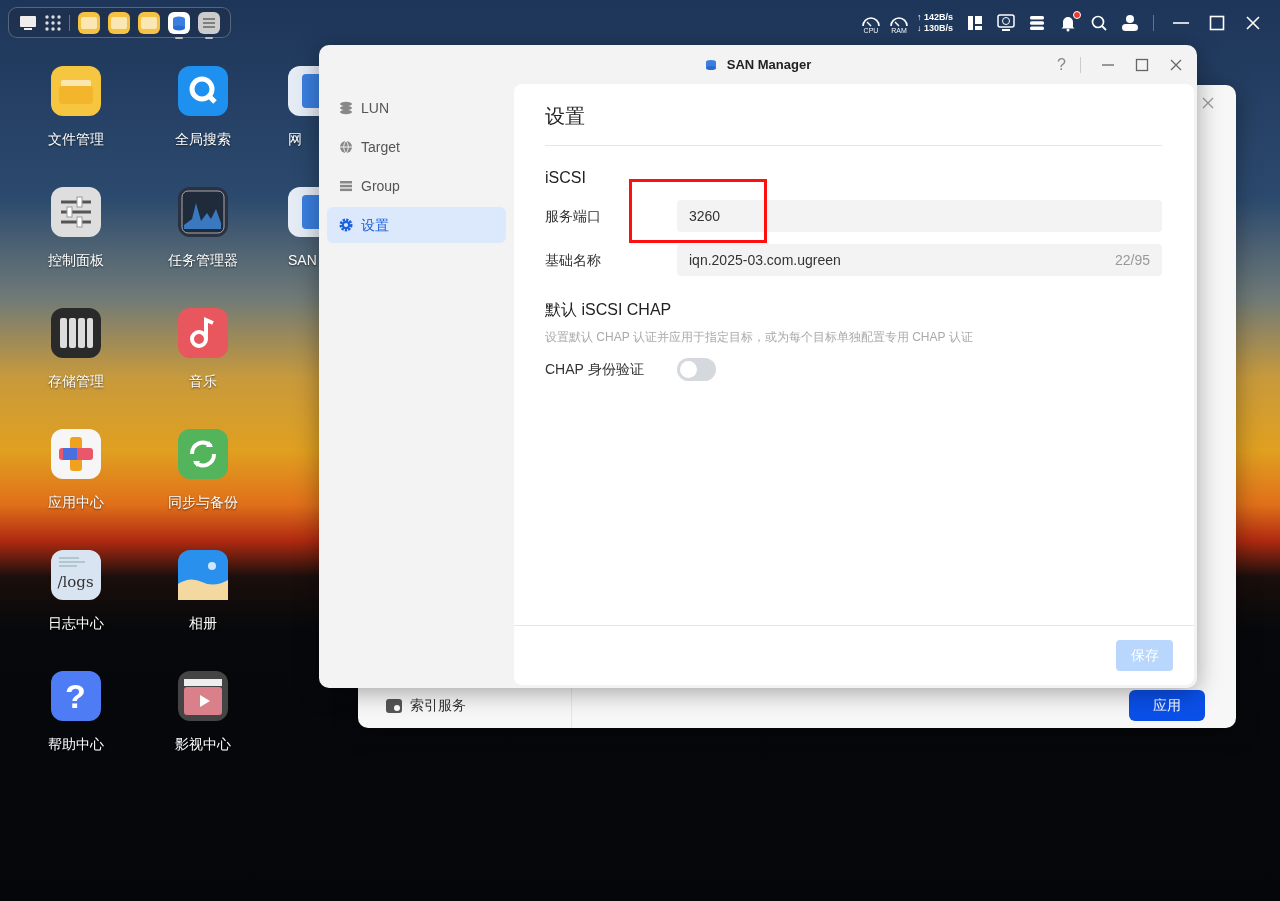  I want to click on globe-icon, so click(346, 147).